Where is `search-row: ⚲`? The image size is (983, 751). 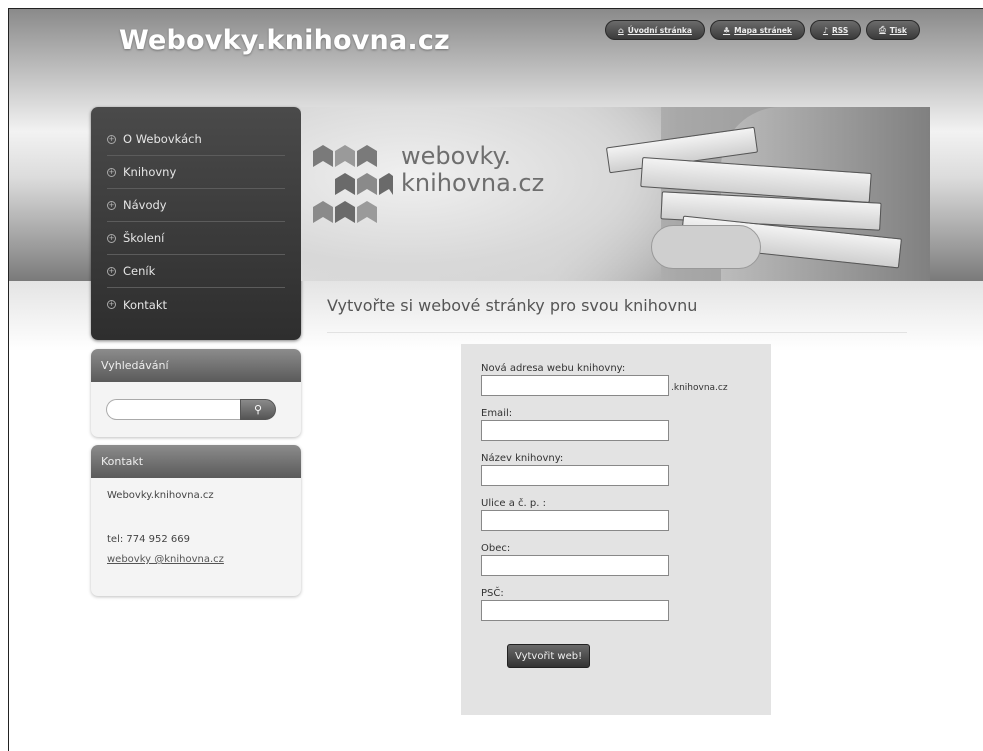
search-row: ⚲ is located at coordinates (191, 409).